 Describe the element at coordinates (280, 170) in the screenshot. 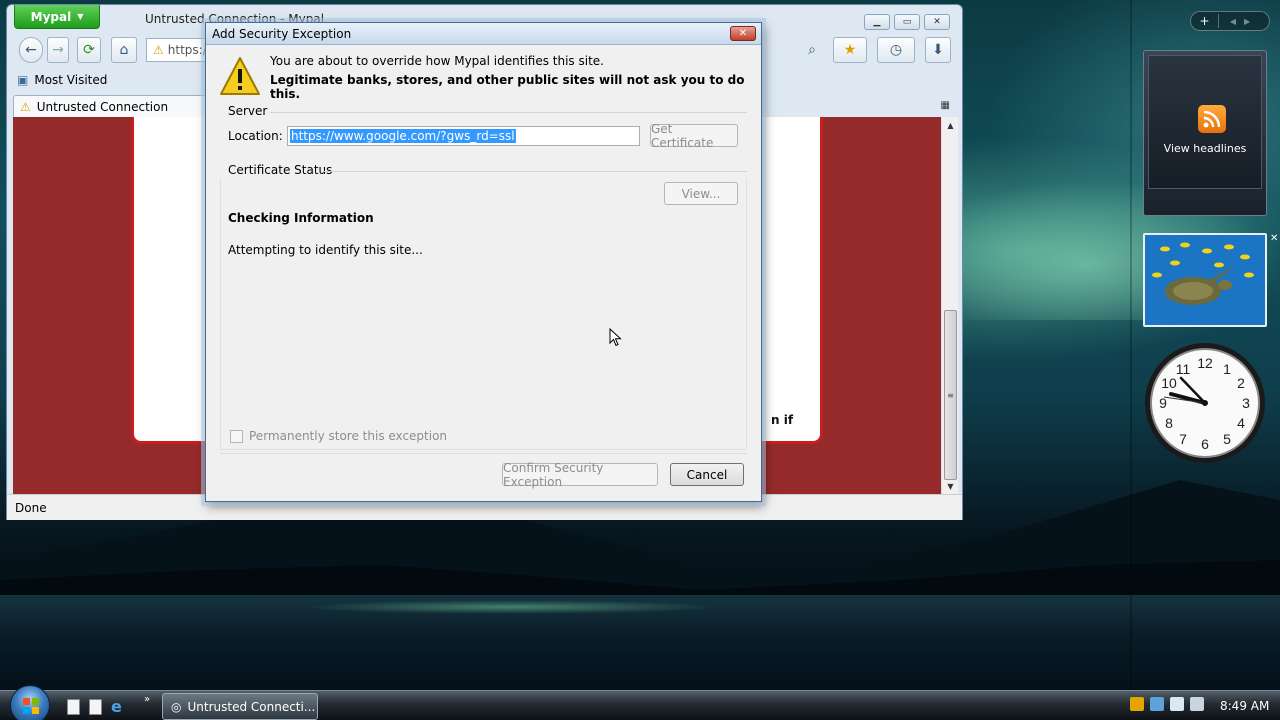

I see `certificate-status-group-label: Certificate Status` at that location.